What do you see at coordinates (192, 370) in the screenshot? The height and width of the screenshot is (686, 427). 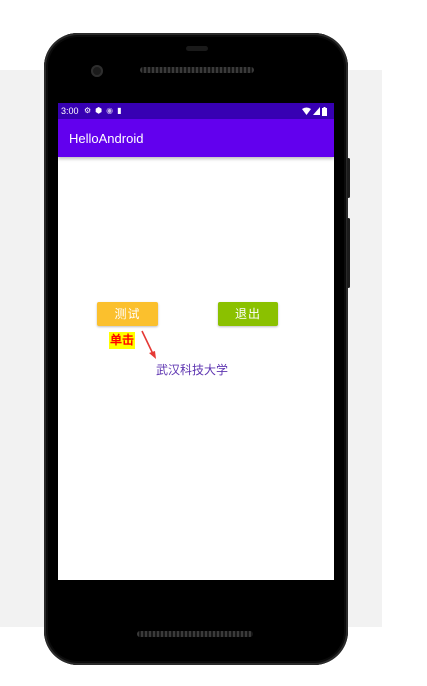 I see `school-name-text: 武汉科技大学` at bounding box center [192, 370].